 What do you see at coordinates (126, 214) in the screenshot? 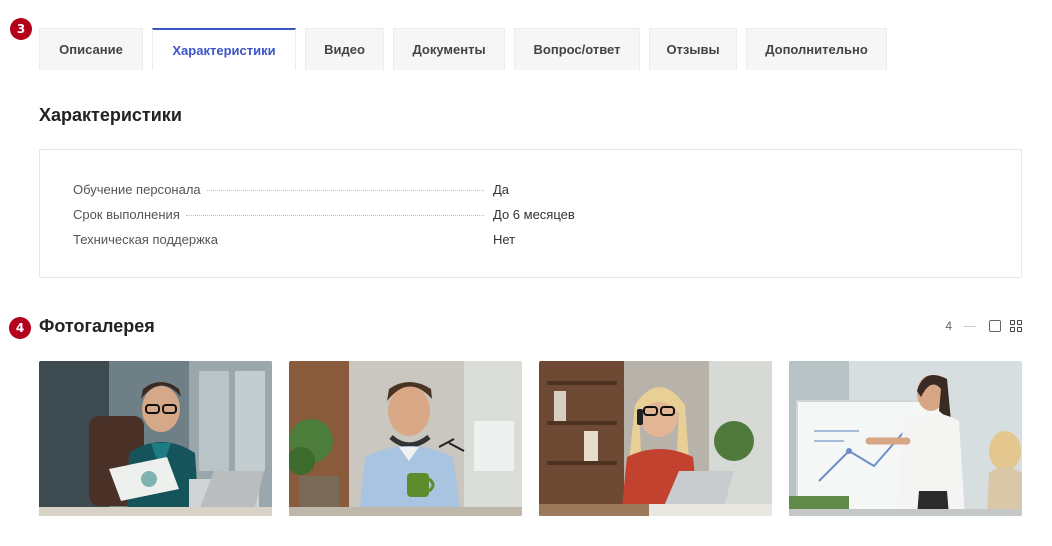
I see `characteristic-name: Срок выполнения` at bounding box center [126, 214].